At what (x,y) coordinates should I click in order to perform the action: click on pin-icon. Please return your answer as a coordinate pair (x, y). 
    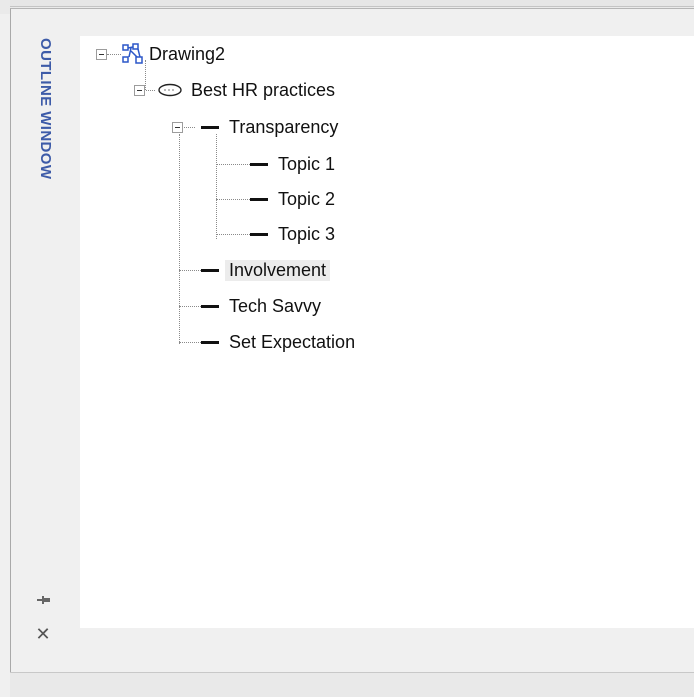
    Looking at the image, I should click on (44, 600).